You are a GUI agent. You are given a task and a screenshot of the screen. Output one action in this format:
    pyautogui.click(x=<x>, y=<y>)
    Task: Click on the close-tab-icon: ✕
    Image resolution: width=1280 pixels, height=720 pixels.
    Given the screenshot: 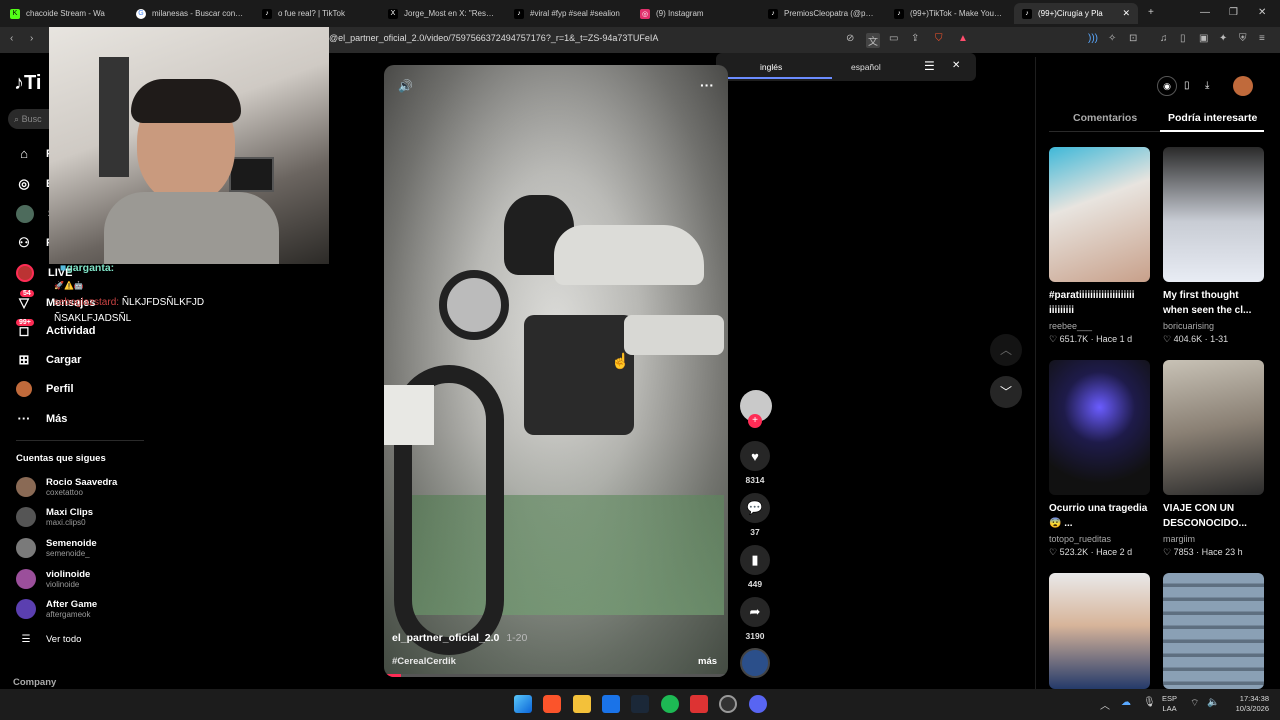 What is the action you would take?
    pyautogui.click(x=1126, y=13)
    